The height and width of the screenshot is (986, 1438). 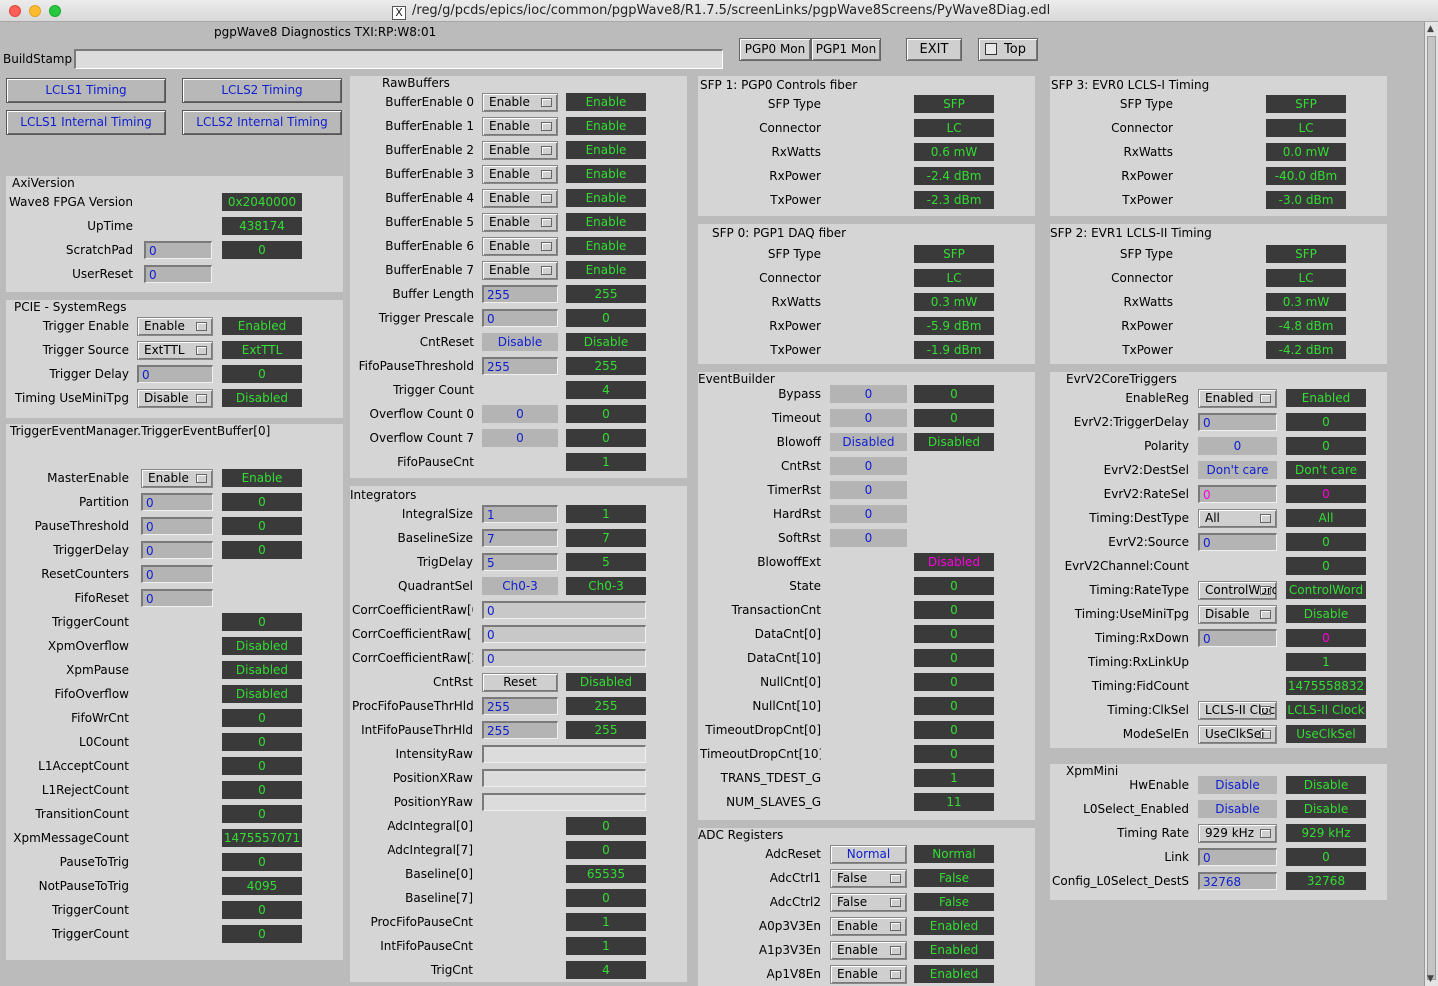 I want to click on raw-trigger-prescale-input: 0, so click(x=520, y=318).